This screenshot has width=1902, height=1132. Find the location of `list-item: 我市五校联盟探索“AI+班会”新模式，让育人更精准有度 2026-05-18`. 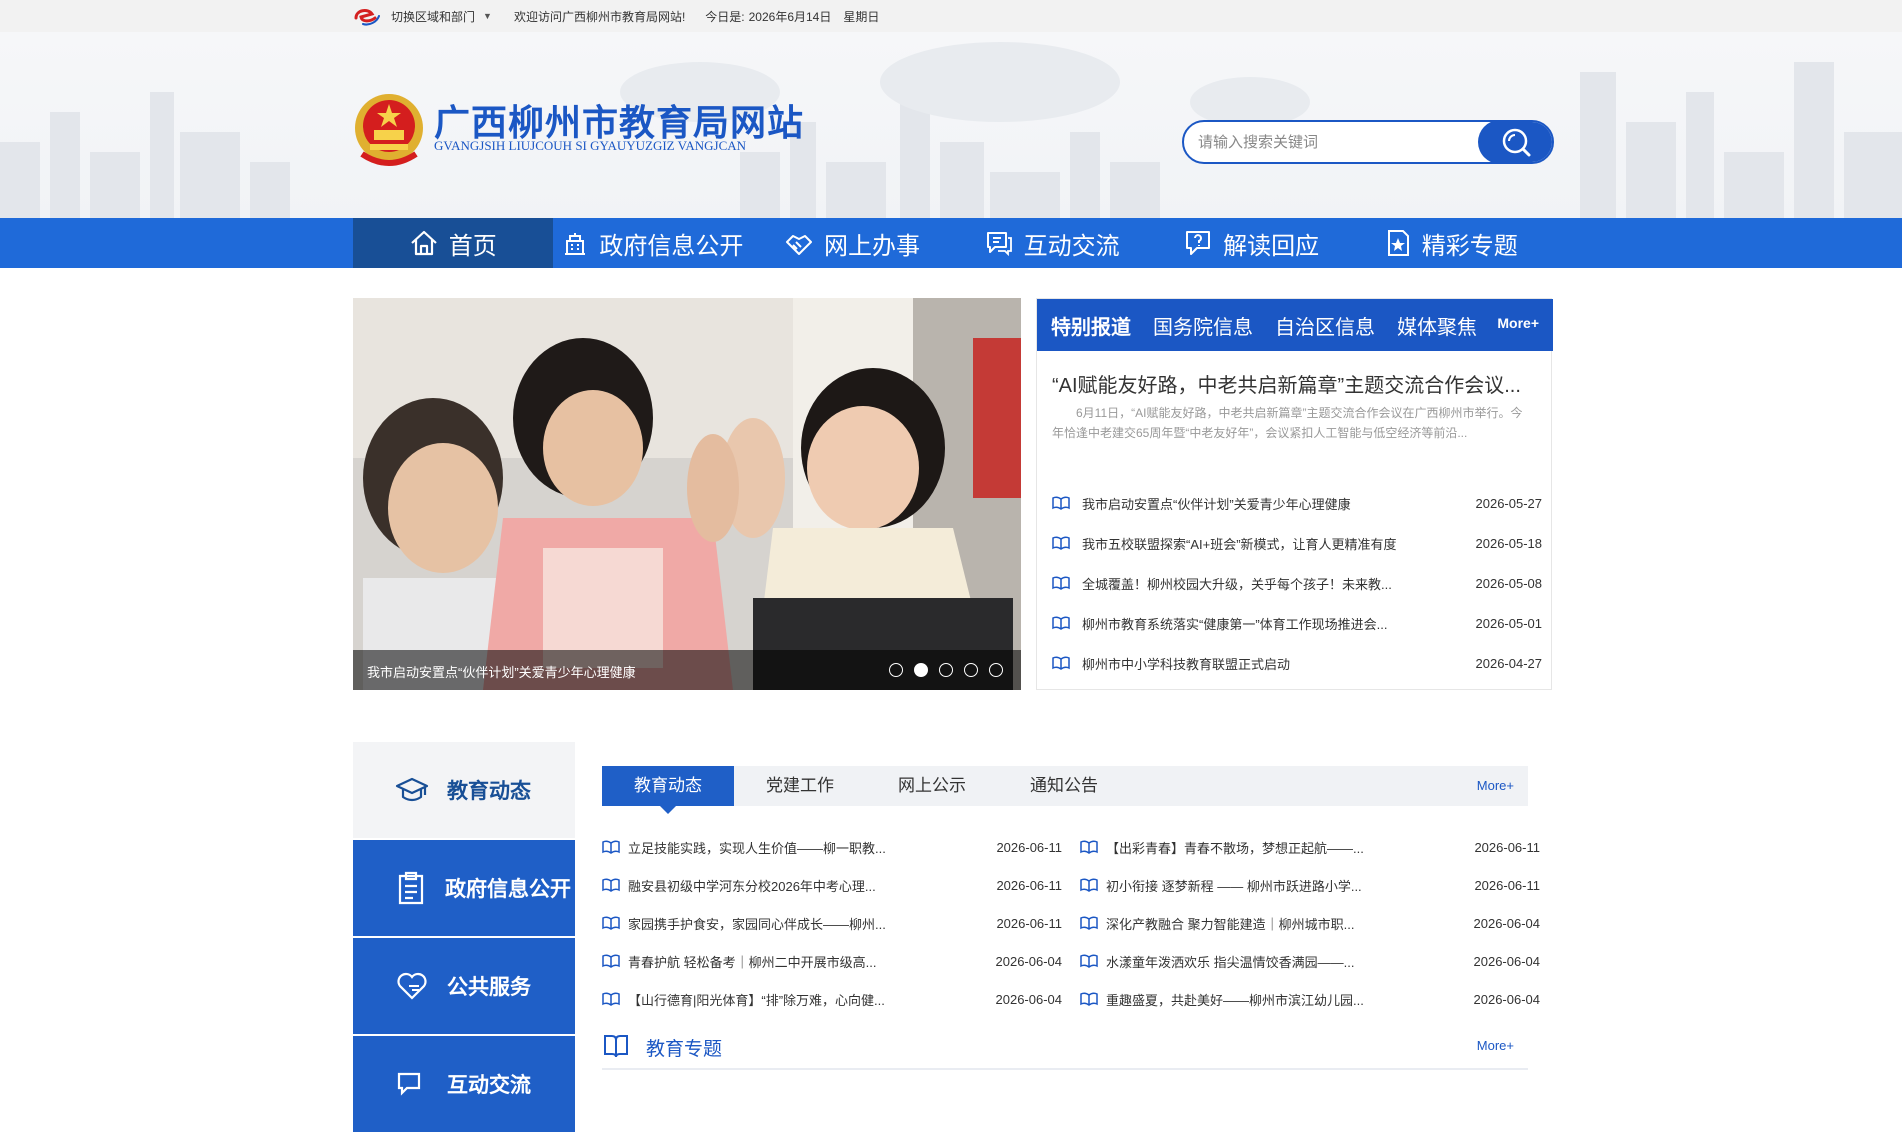

list-item: 我市五校联盟探索“AI+班会”新模式，让育人更精准有度 2026-05-18 is located at coordinates (1297, 543).